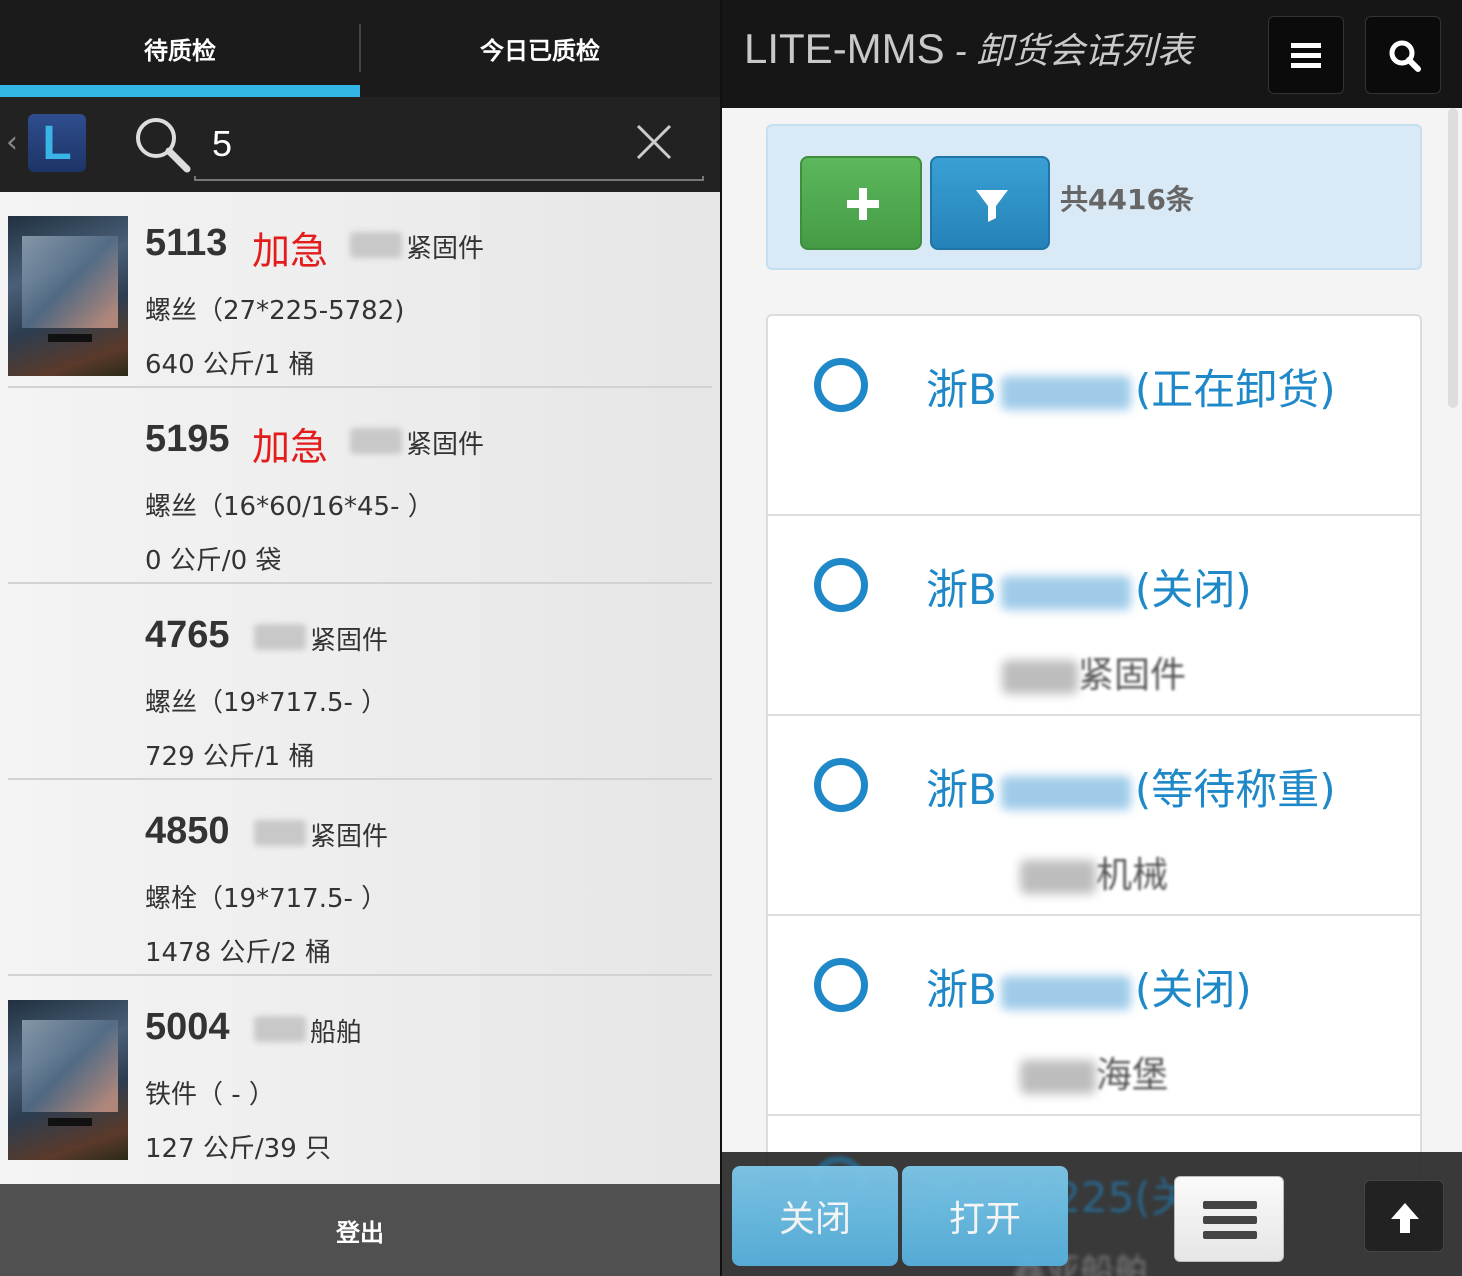 This screenshot has width=1462, height=1276. I want to click on page-subtitle: - 卸货会话列表, so click(1068, 50).